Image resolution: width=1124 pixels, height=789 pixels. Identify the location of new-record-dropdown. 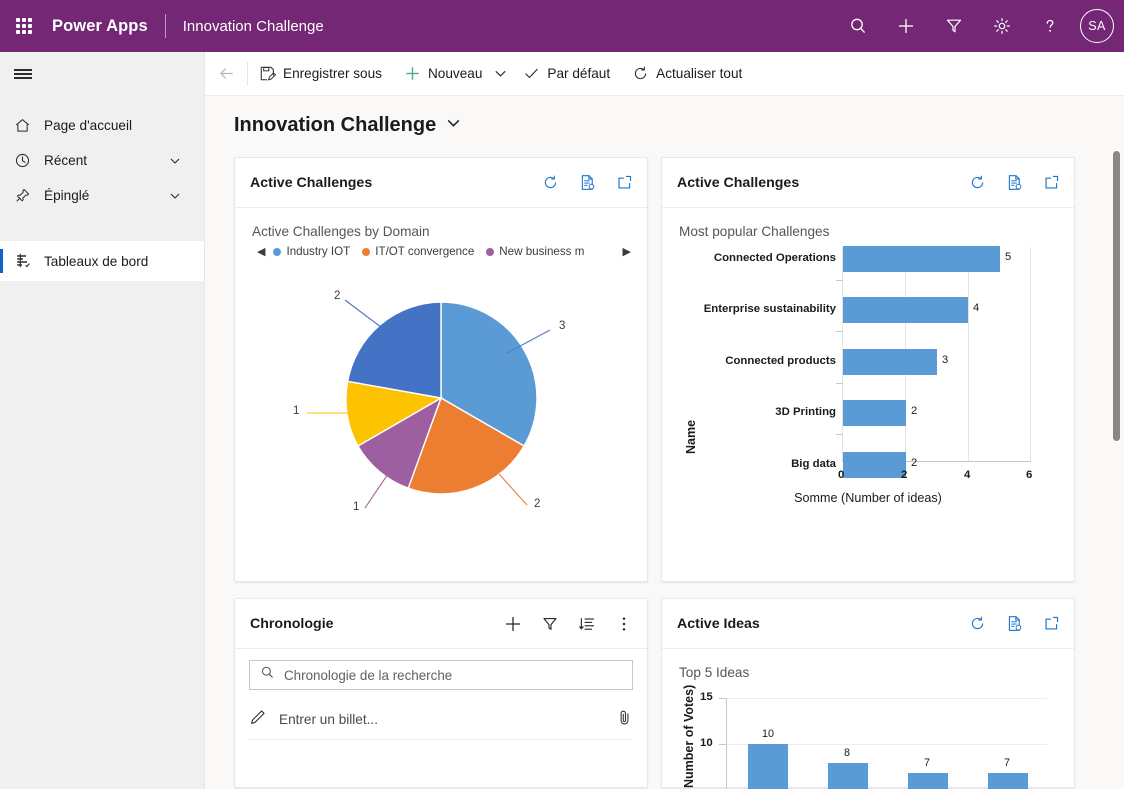
(502, 73).